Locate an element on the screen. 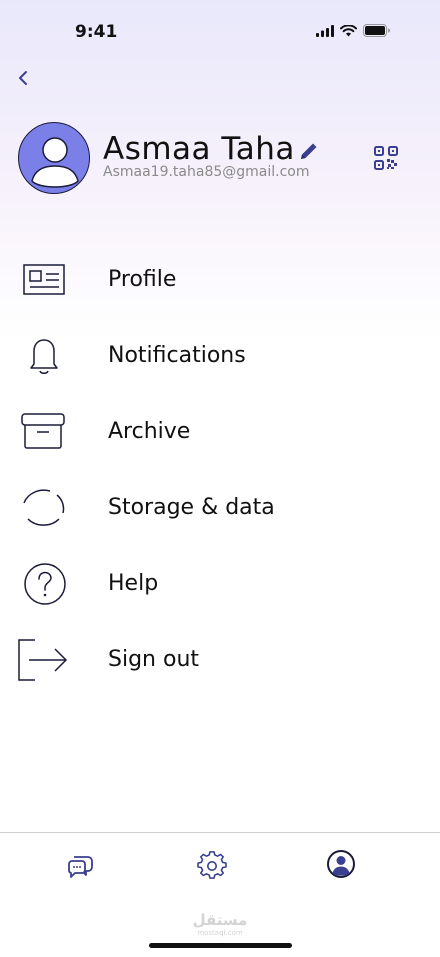 This screenshot has width=440, height=957. qr-code-button is located at coordinates (386, 158).